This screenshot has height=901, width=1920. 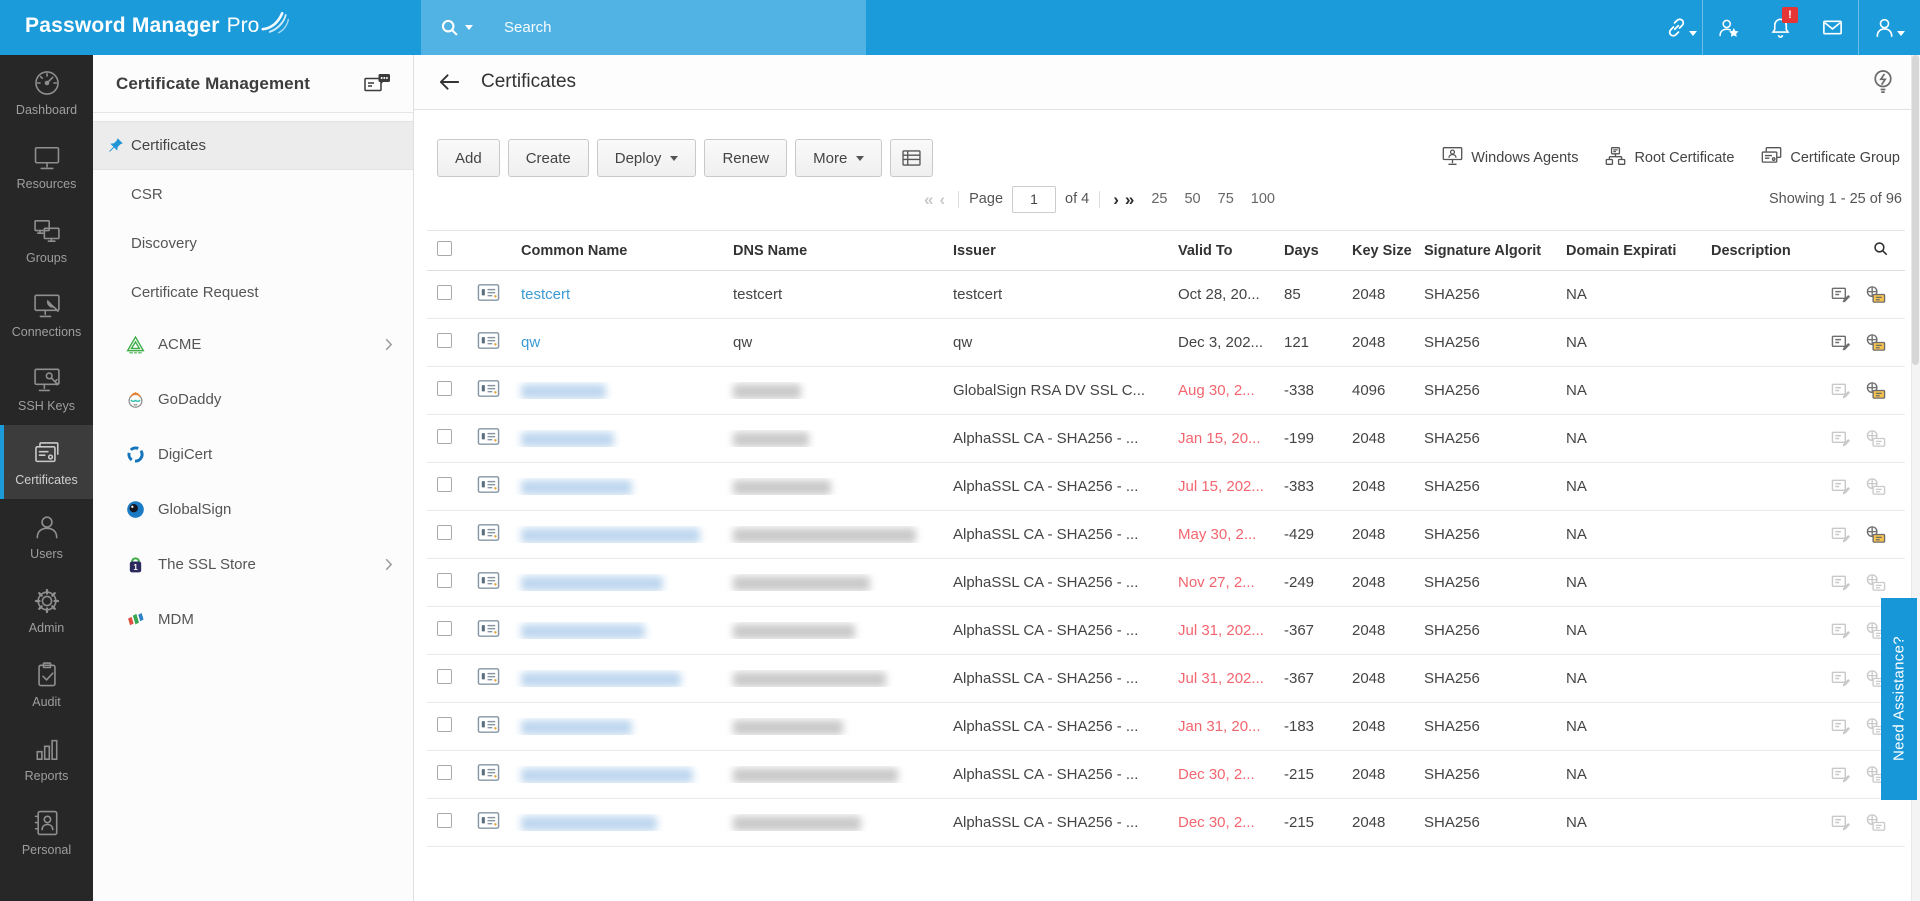 What do you see at coordinates (1221, 251) in the screenshot?
I see `col-valid-to: Valid To` at bounding box center [1221, 251].